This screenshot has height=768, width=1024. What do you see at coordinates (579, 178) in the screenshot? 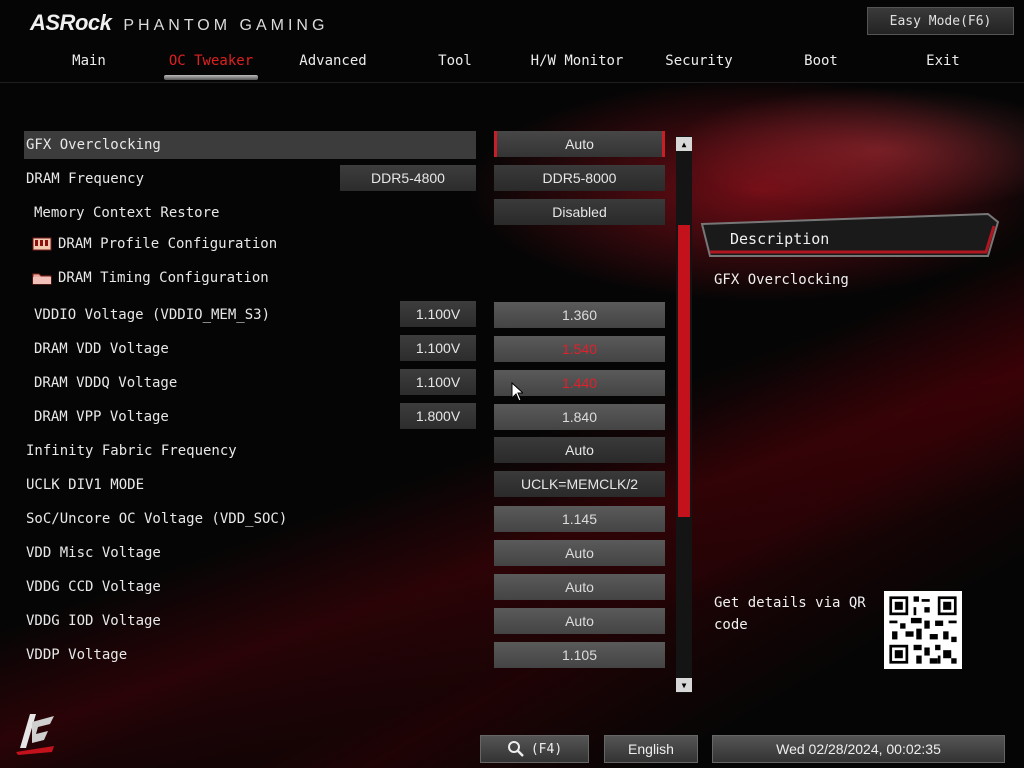
I see `setting-value-dram-frequency: DDR5-8000` at bounding box center [579, 178].